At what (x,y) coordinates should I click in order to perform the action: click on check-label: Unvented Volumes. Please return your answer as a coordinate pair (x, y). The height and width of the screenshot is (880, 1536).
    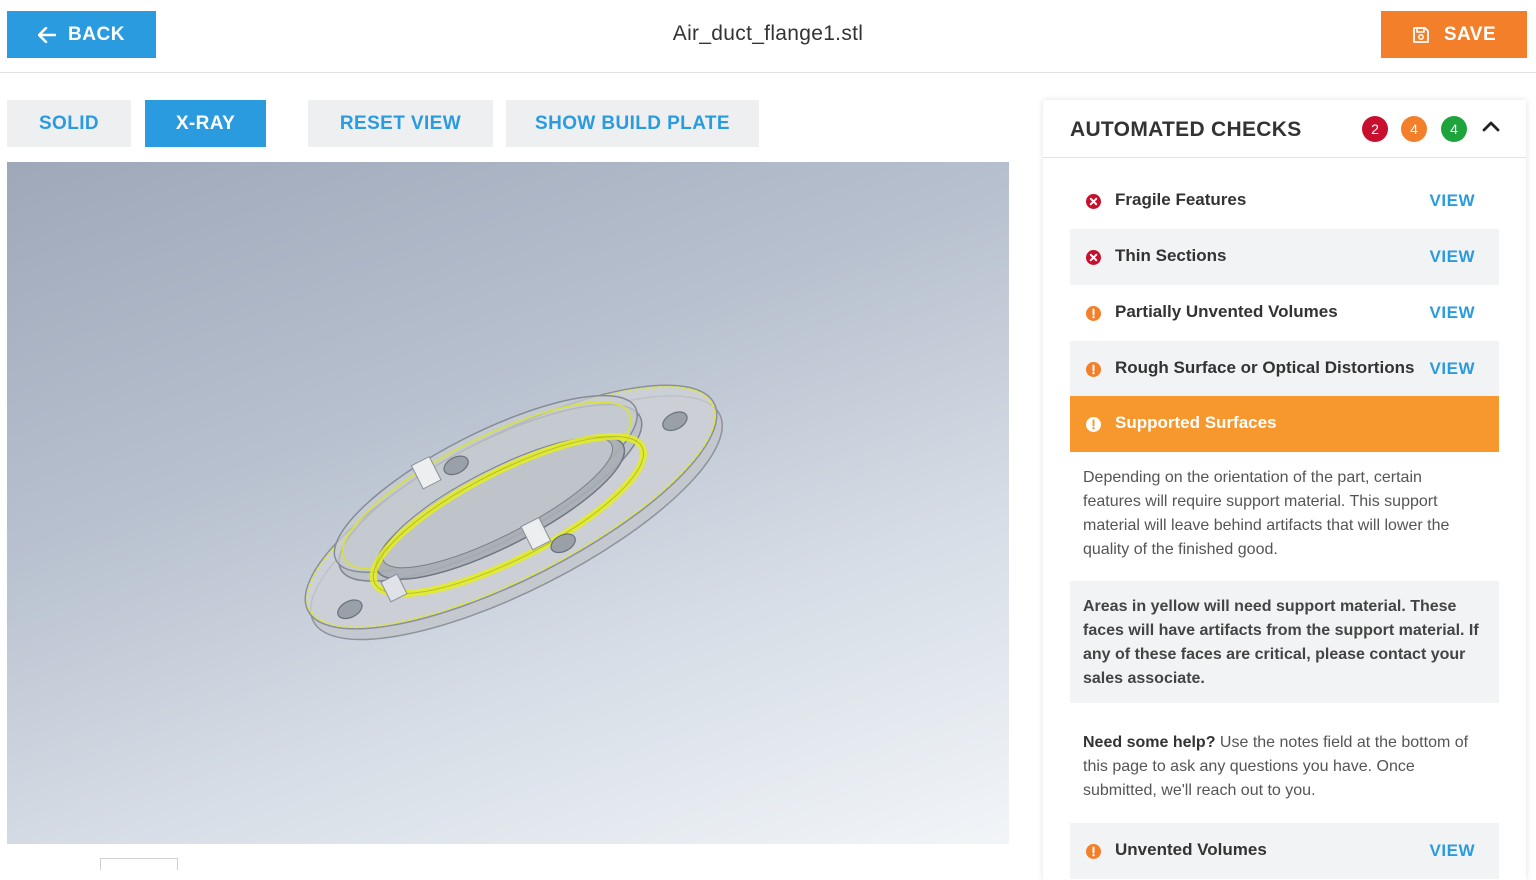
    Looking at the image, I should click on (1191, 849).